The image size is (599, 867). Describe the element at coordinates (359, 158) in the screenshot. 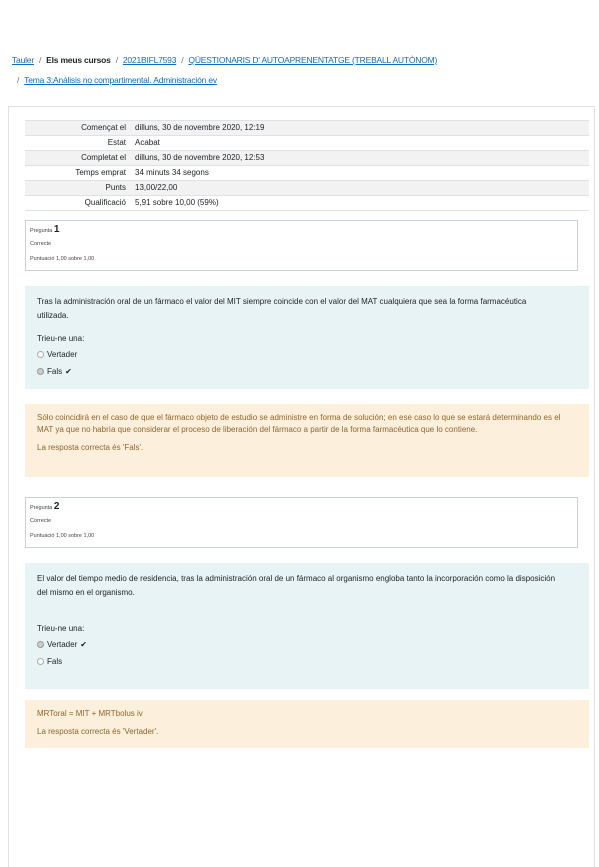

I see `summary-value: dilluns, 30 de novembre 2020, 12:53` at that location.